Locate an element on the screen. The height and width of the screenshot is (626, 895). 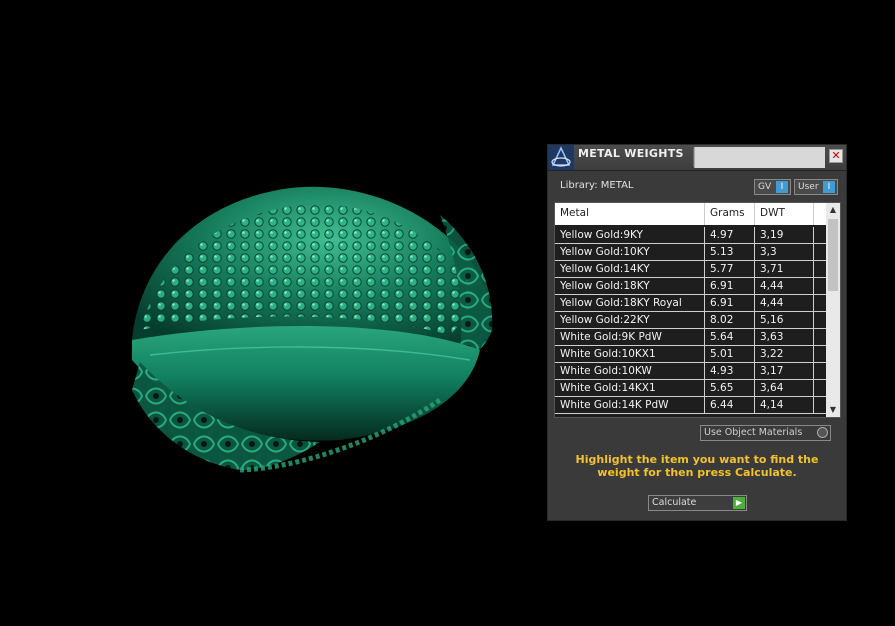
cell-grams: 5.13 is located at coordinates (722, 252).